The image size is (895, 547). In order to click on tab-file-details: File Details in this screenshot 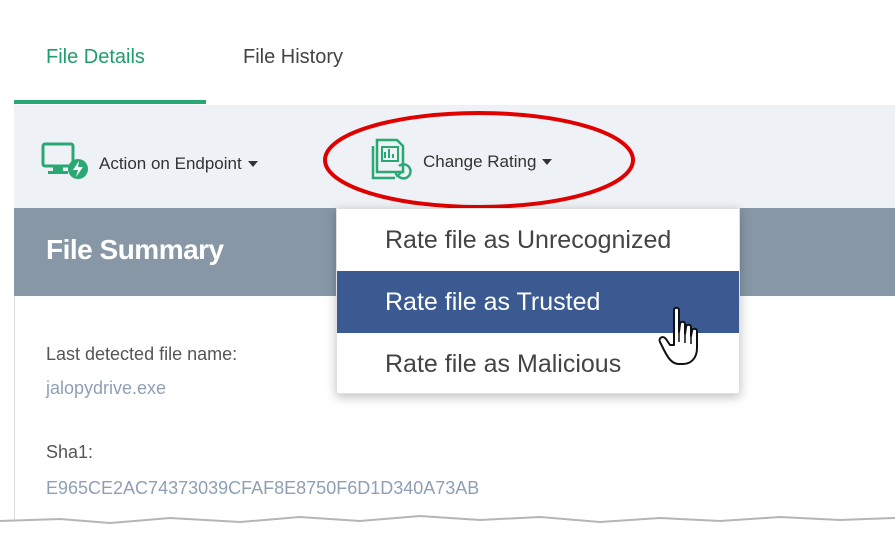, I will do `click(95, 57)`.